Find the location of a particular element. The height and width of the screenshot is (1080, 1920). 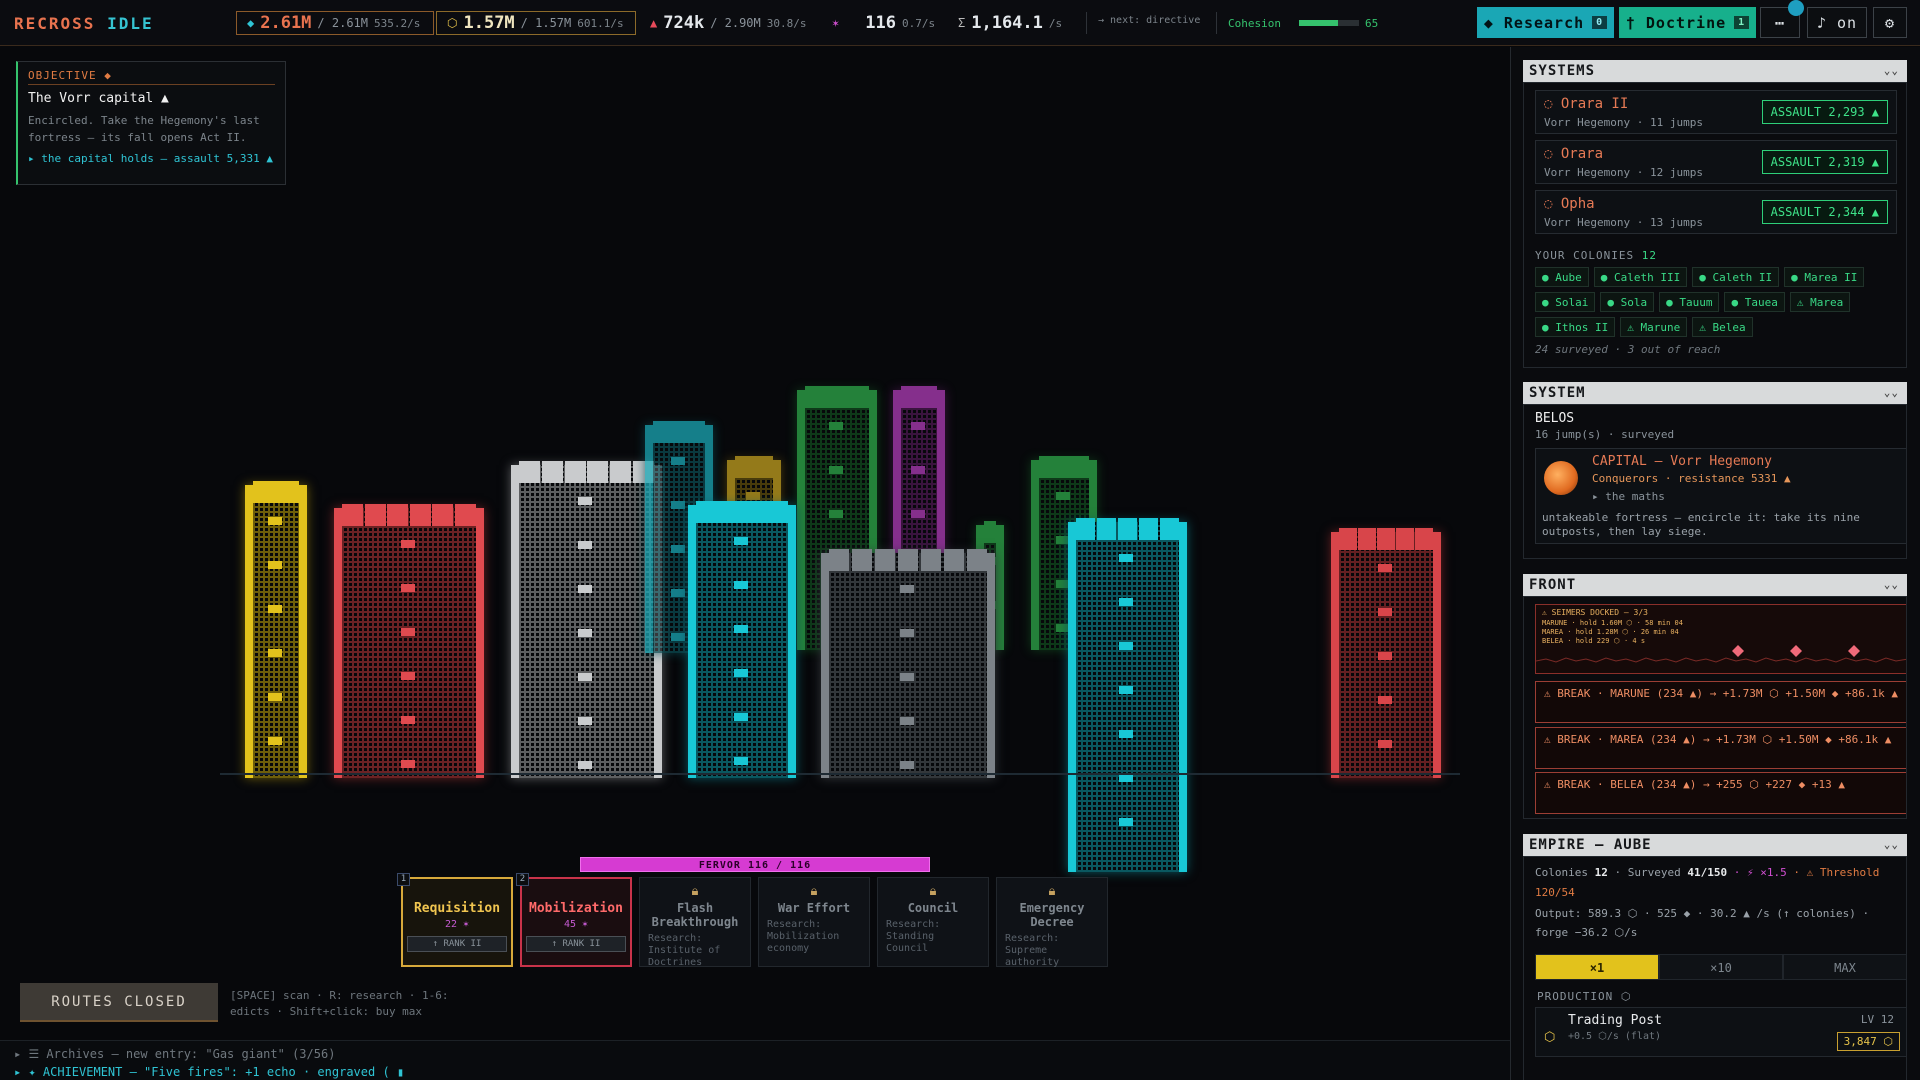

military-rate: 30.8/s is located at coordinates (786, 23).